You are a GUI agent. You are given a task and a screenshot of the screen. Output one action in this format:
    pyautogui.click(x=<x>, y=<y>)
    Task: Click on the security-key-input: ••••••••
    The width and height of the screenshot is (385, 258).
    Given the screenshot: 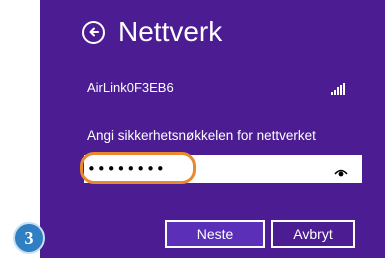 What is the action you would take?
    pyautogui.click(x=223, y=169)
    